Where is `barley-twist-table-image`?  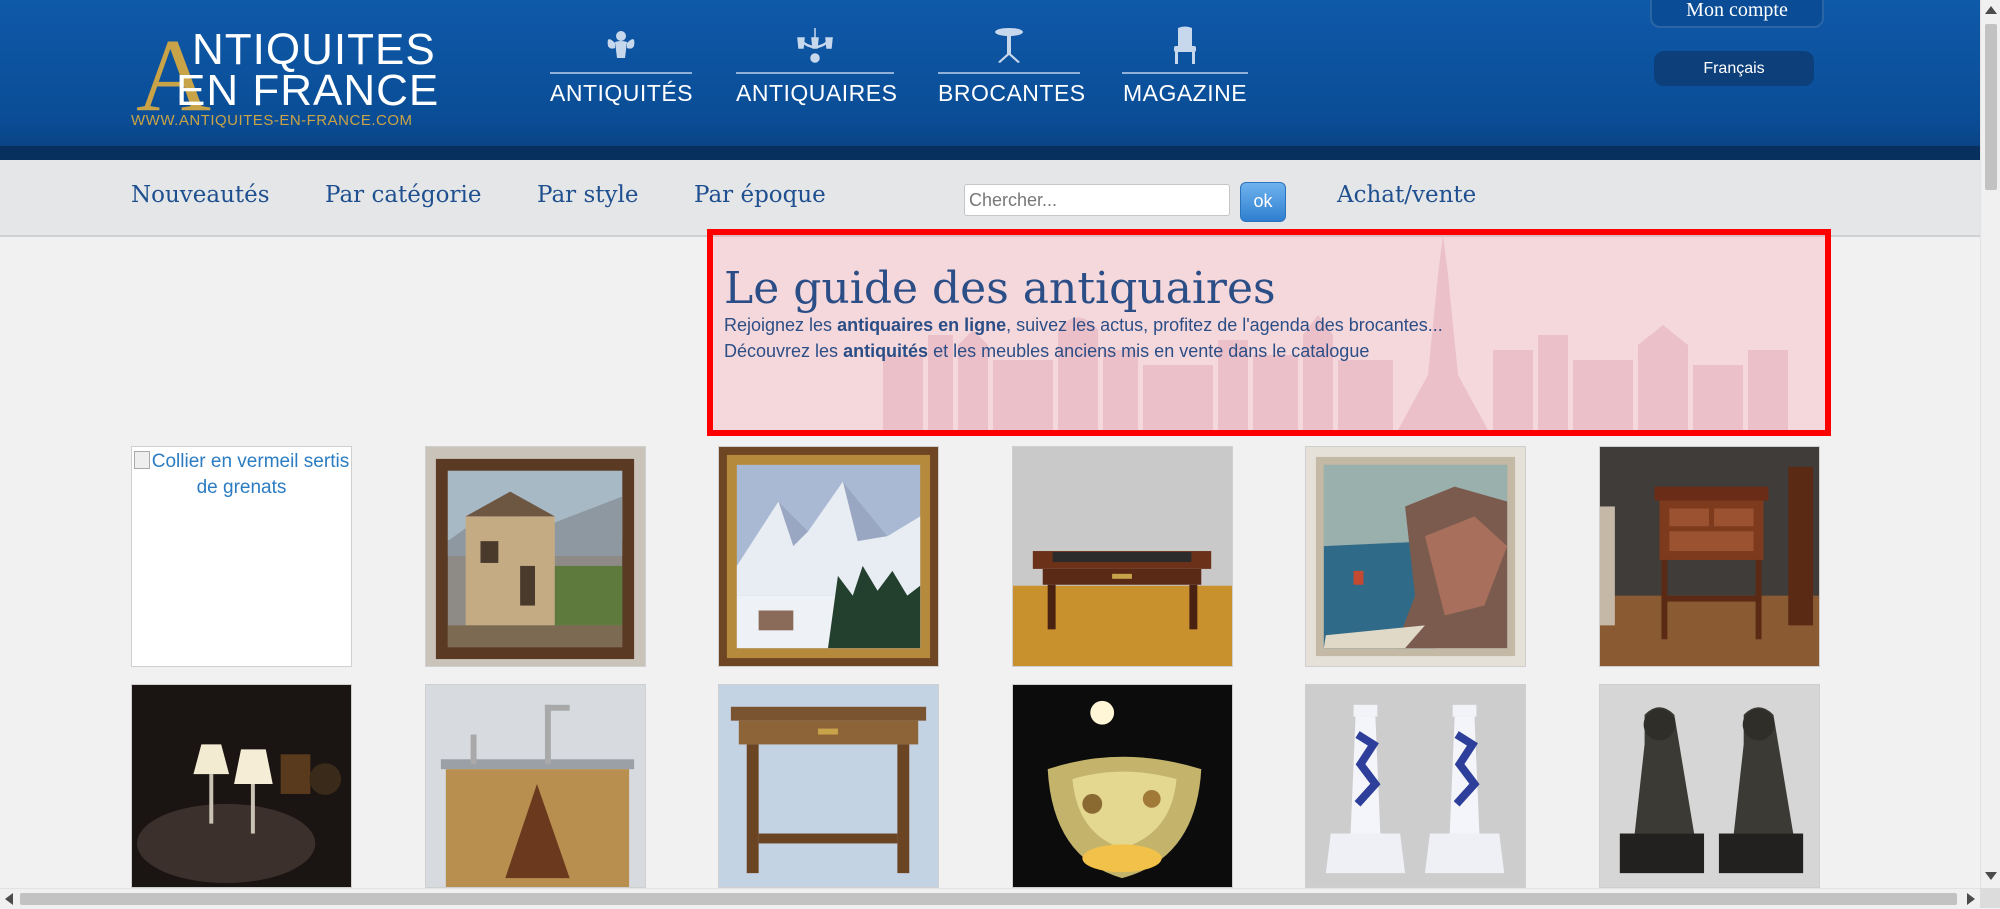 barley-twist-table-image is located at coordinates (828, 786).